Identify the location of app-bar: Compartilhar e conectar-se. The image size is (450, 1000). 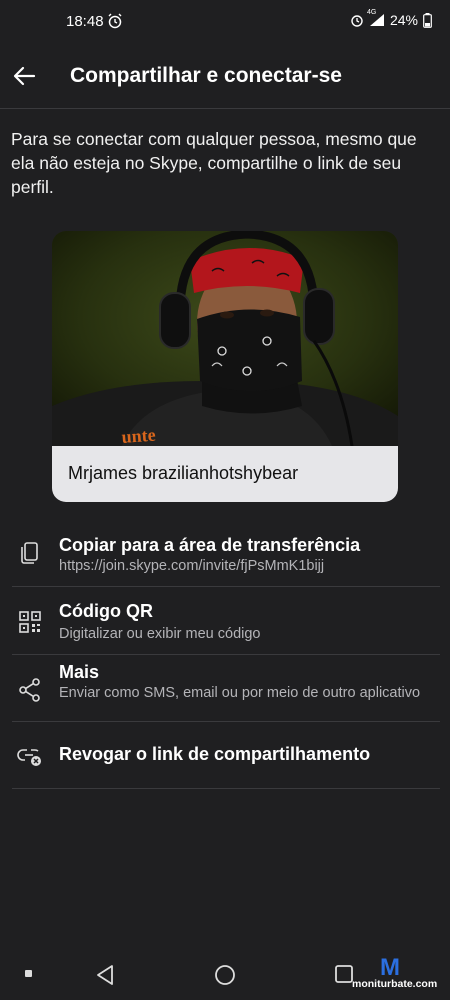
(225, 76).